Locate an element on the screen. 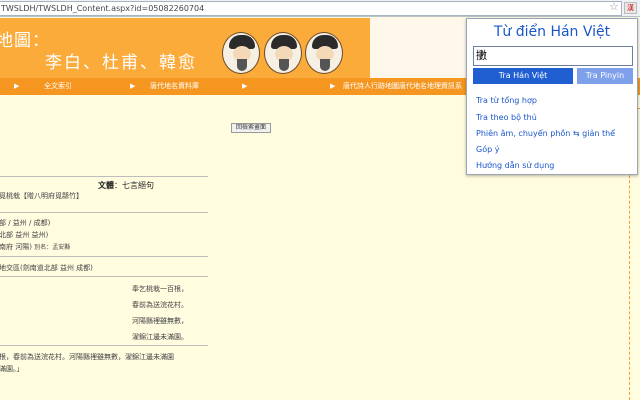 The height and width of the screenshot is (400, 640). han-viet-extension-icon: 漢 is located at coordinates (630, 8).